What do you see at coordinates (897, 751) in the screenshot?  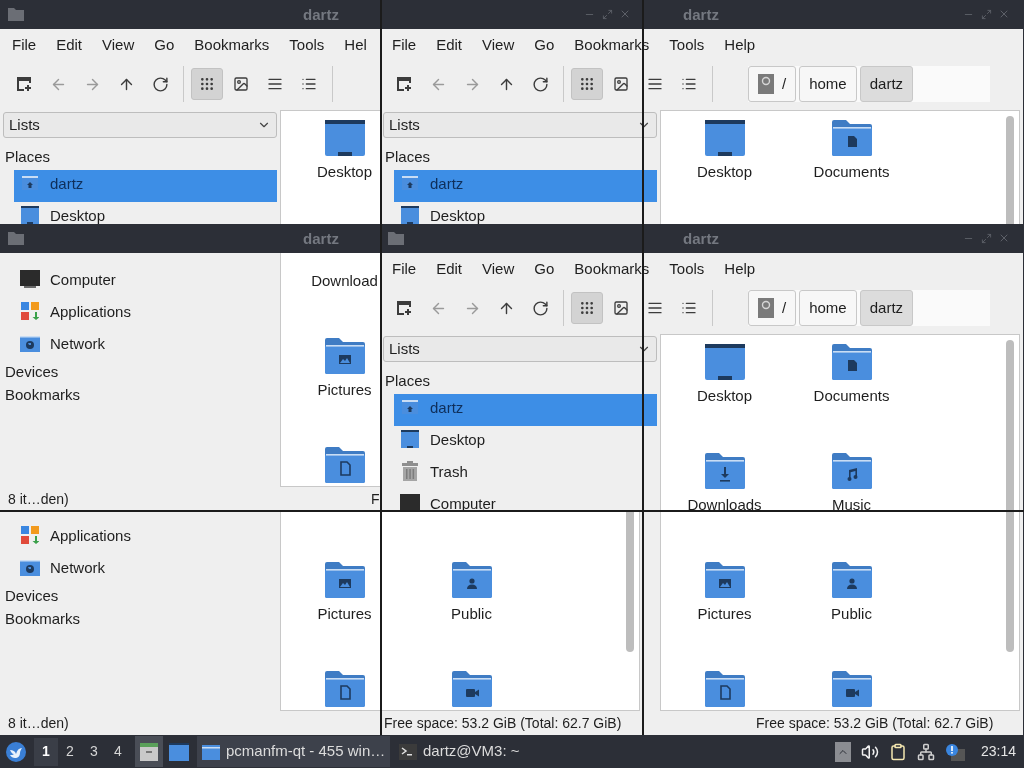 I see `clipboard-icon` at bounding box center [897, 751].